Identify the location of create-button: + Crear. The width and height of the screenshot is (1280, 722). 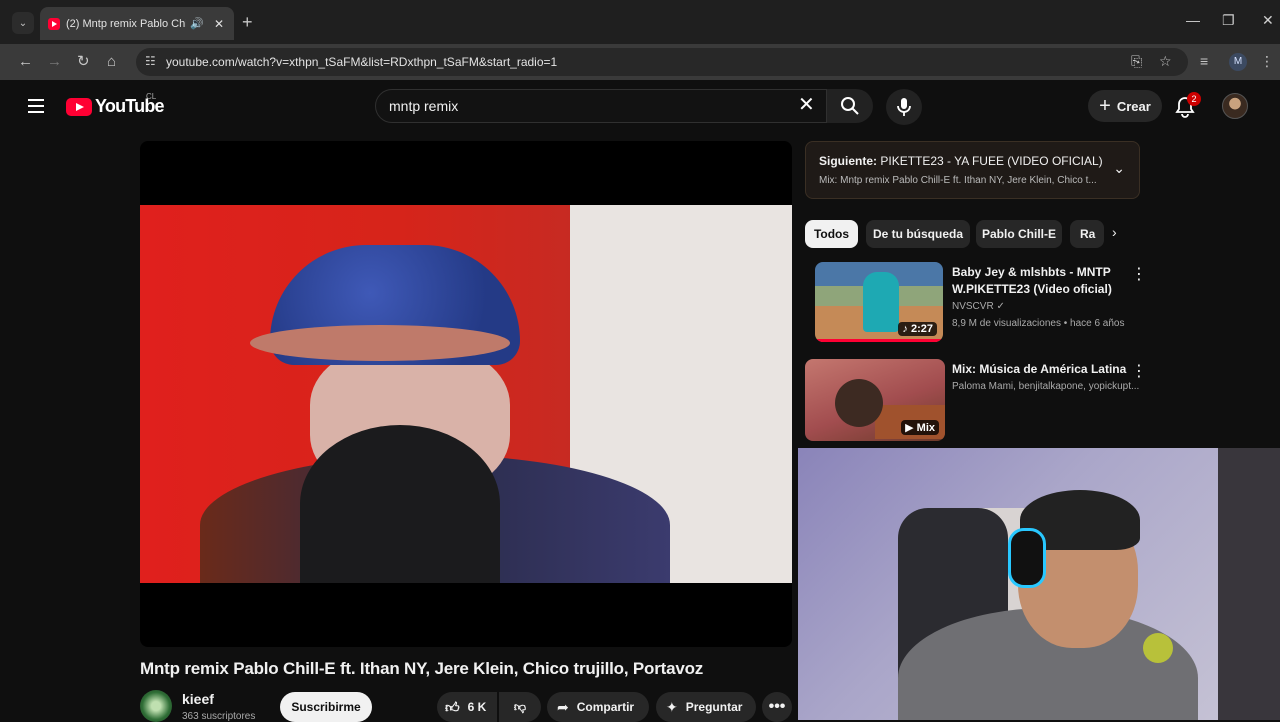
(1125, 106).